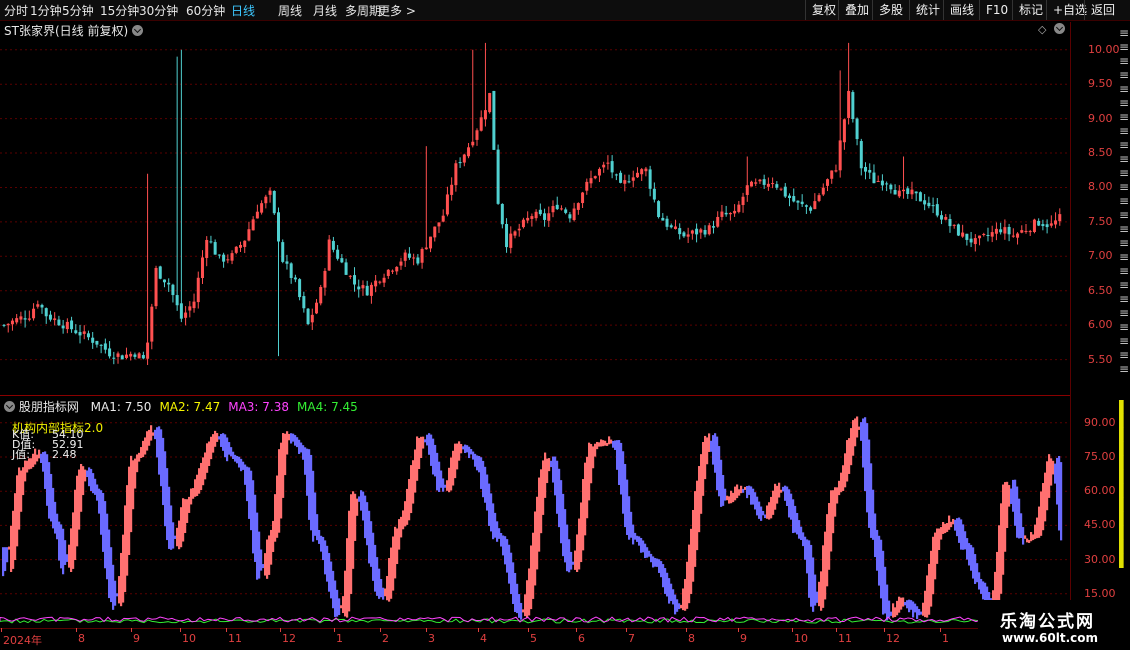 Image resolution: width=1130 pixels, height=650 pixels. What do you see at coordinates (1059, 29) in the screenshot?
I see `settings-chevron-icon` at bounding box center [1059, 29].